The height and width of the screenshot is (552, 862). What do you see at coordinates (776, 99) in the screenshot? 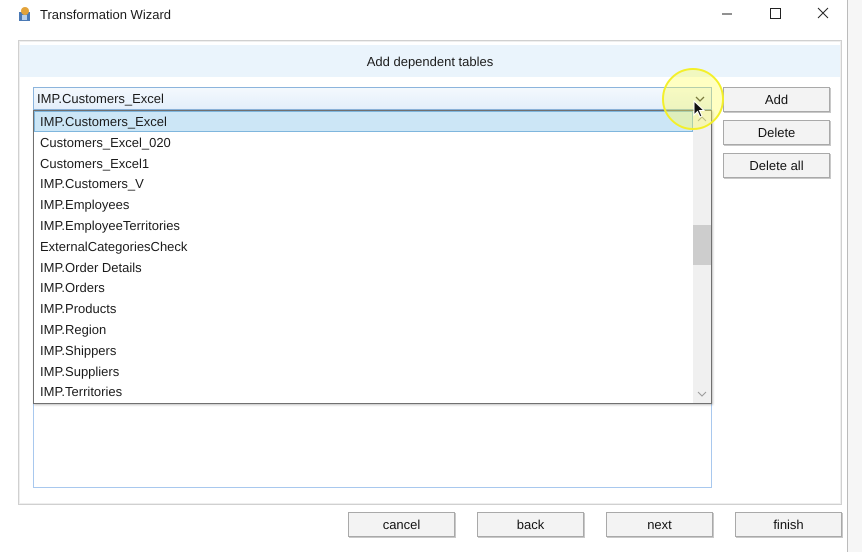
I see `add-button: Add` at bounding box center [776, 99].